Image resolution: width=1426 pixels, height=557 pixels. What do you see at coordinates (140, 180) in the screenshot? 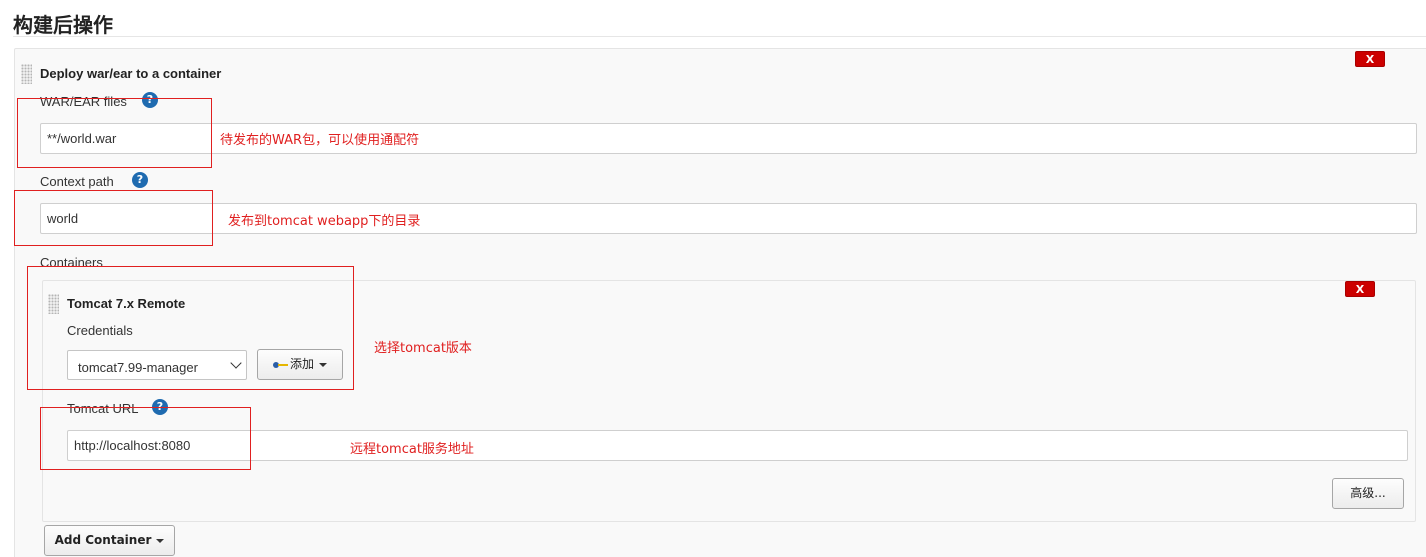
I see `context-path-help-icon: ?` at bounding box center [140, 180].